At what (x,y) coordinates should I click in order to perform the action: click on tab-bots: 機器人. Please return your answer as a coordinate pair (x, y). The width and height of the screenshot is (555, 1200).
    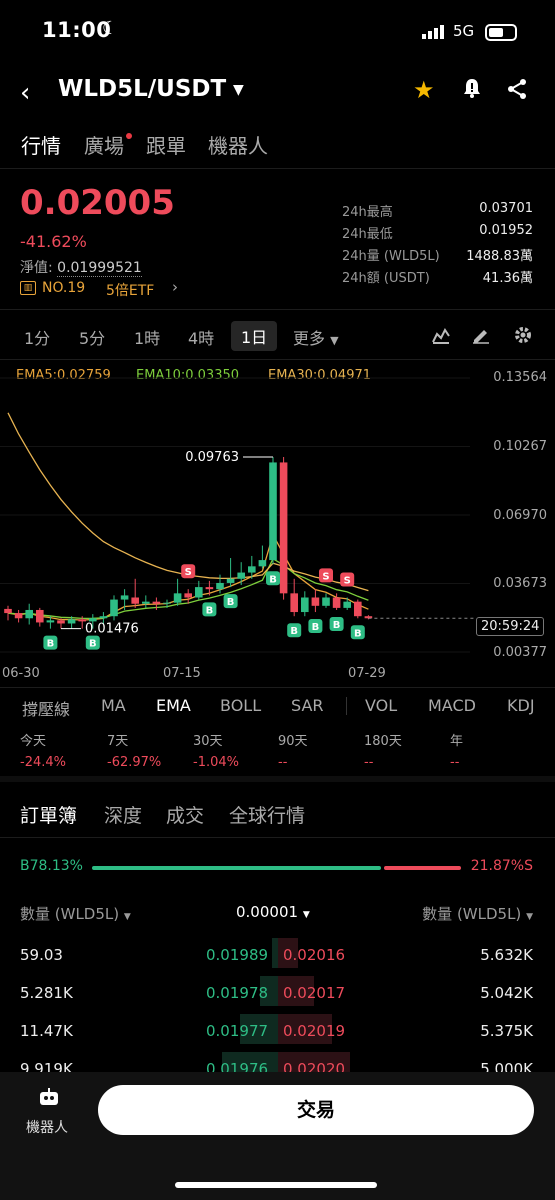
    Looking at the image, I should click on (238, 144).